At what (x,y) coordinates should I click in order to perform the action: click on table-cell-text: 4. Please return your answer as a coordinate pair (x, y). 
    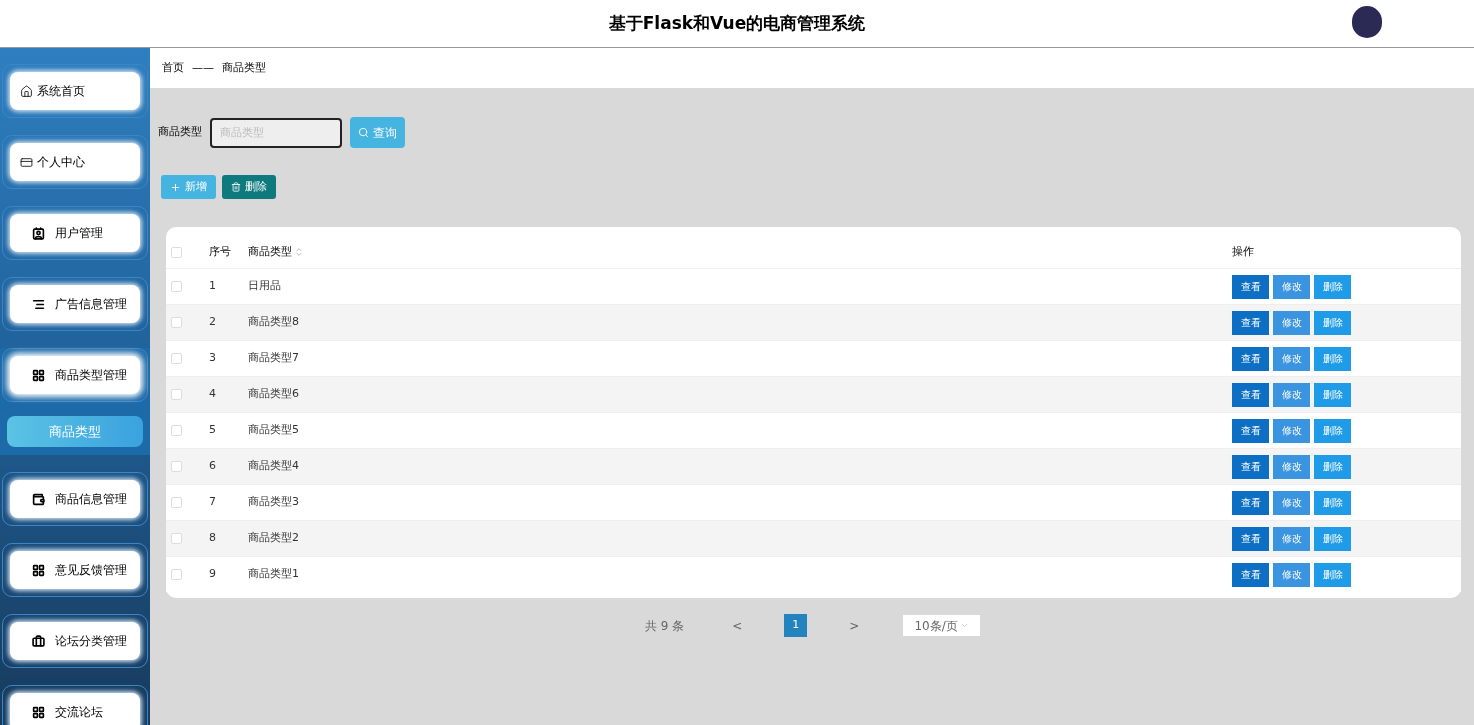
    Looking at the image, I should click on (213, 394).